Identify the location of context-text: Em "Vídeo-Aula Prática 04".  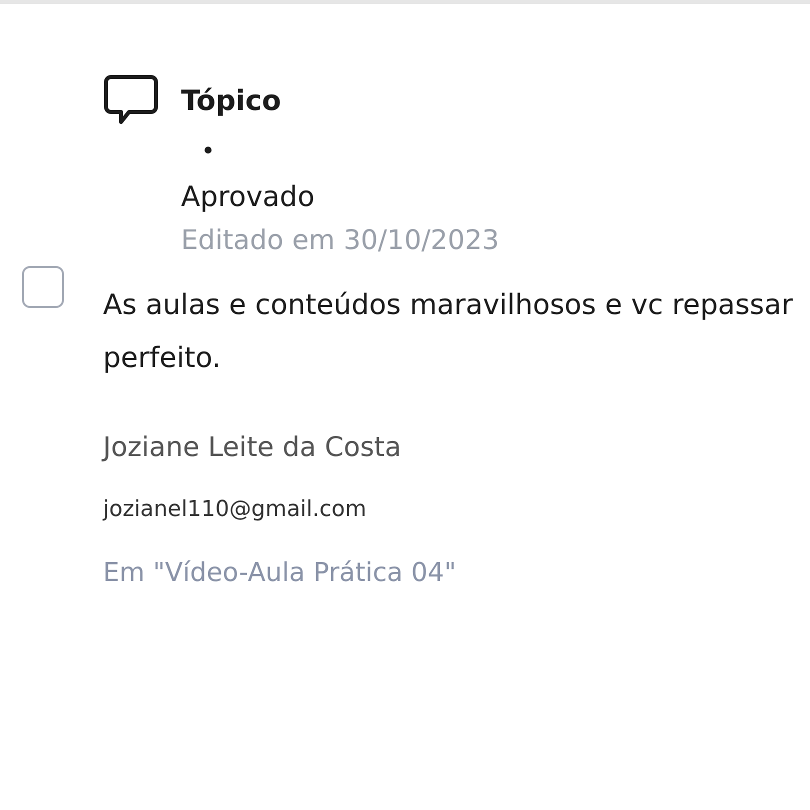
(280, 573).